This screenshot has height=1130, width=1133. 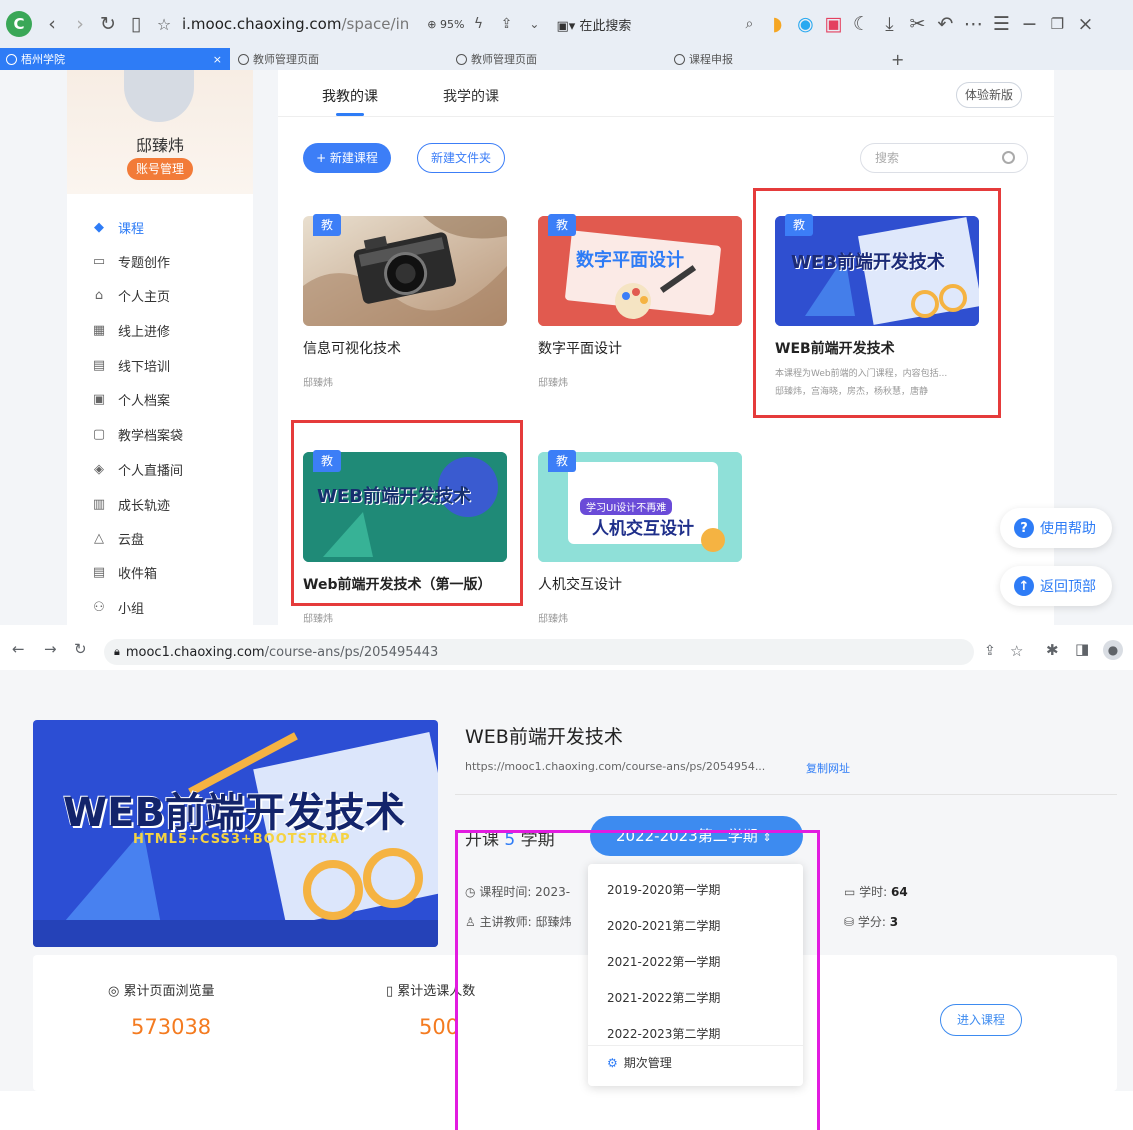 What do you see at coordinates (99, 504) in the screenshot?
I see `growth-icon: ▥` at bounding box center [99, 504].